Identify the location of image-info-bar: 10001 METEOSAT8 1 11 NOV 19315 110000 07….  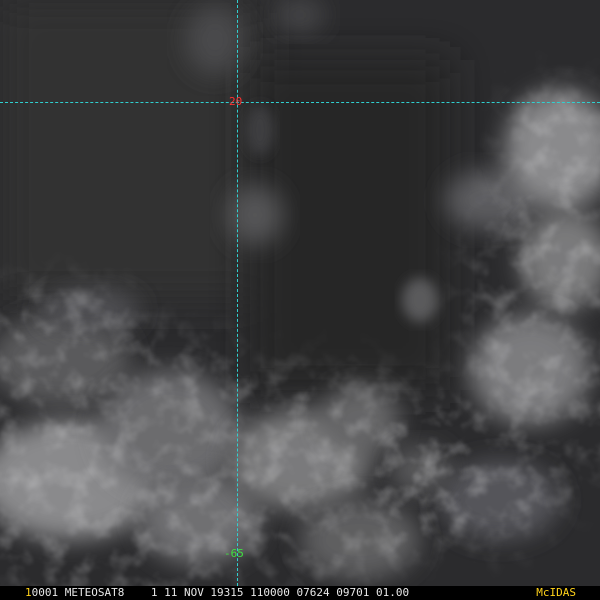
(300, 593).